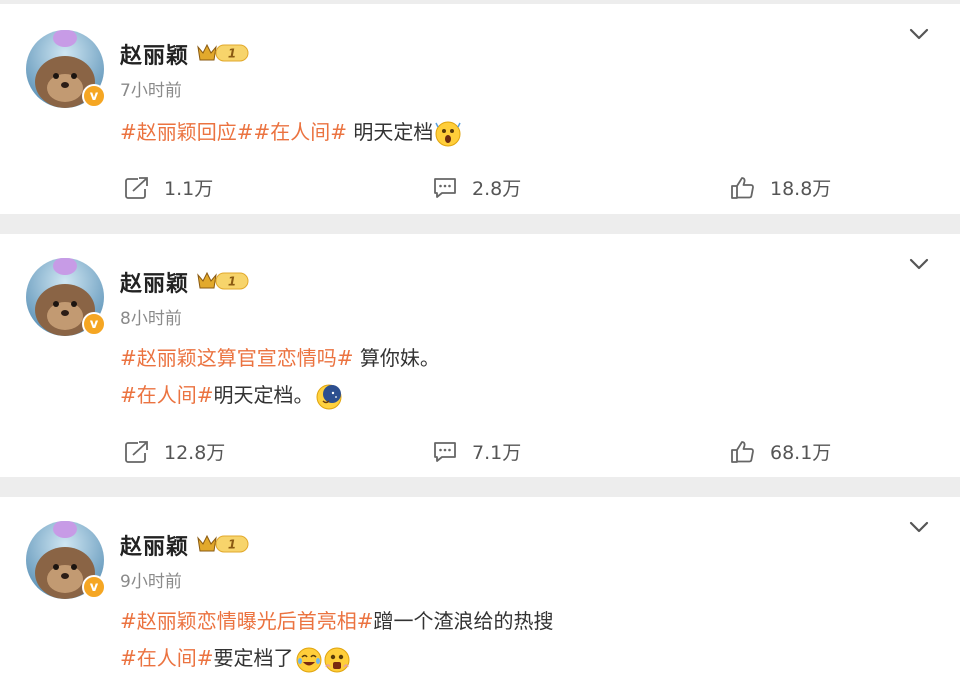 The image size is (960, 700). I want to click on comment-count: 7.1万, so click(497, 453).